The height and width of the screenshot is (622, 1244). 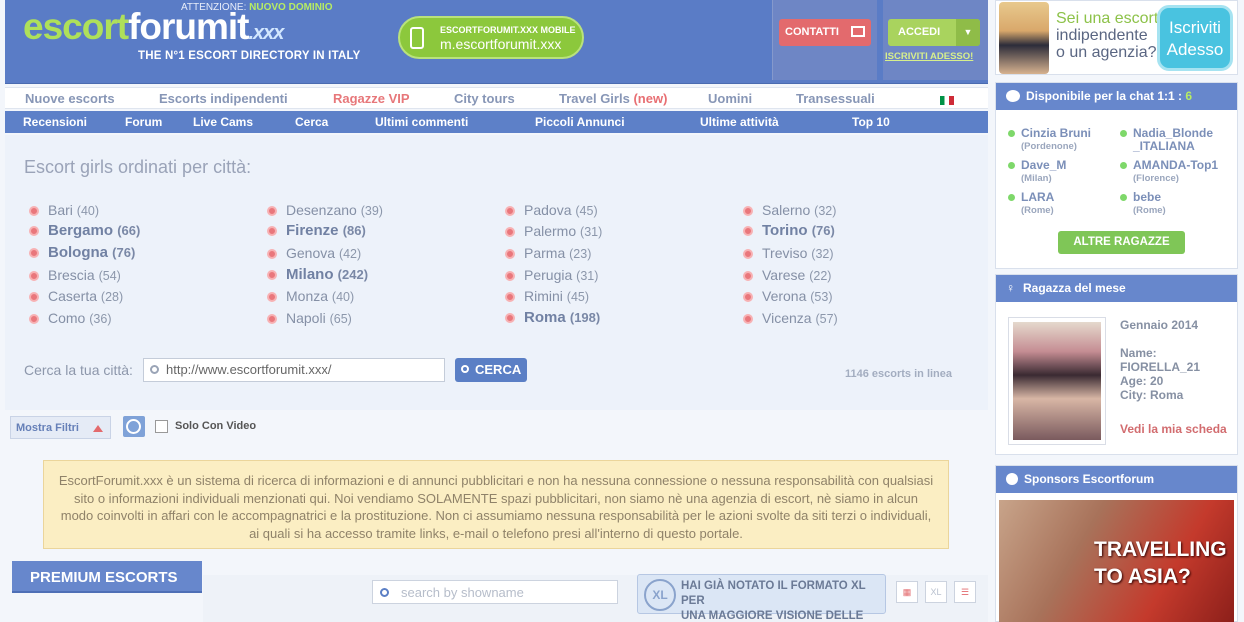 I want to click on city-link: Bergamo (66), so click(x=84, y=230).